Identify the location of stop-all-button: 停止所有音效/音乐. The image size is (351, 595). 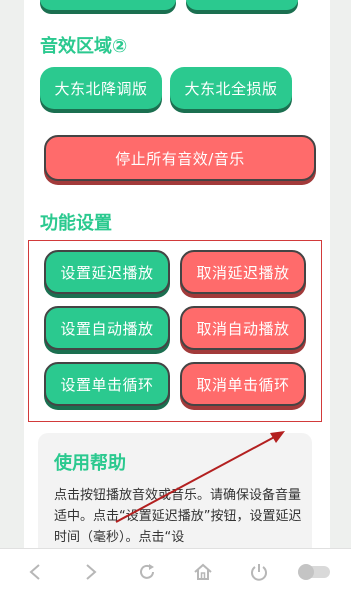
(180, 158).